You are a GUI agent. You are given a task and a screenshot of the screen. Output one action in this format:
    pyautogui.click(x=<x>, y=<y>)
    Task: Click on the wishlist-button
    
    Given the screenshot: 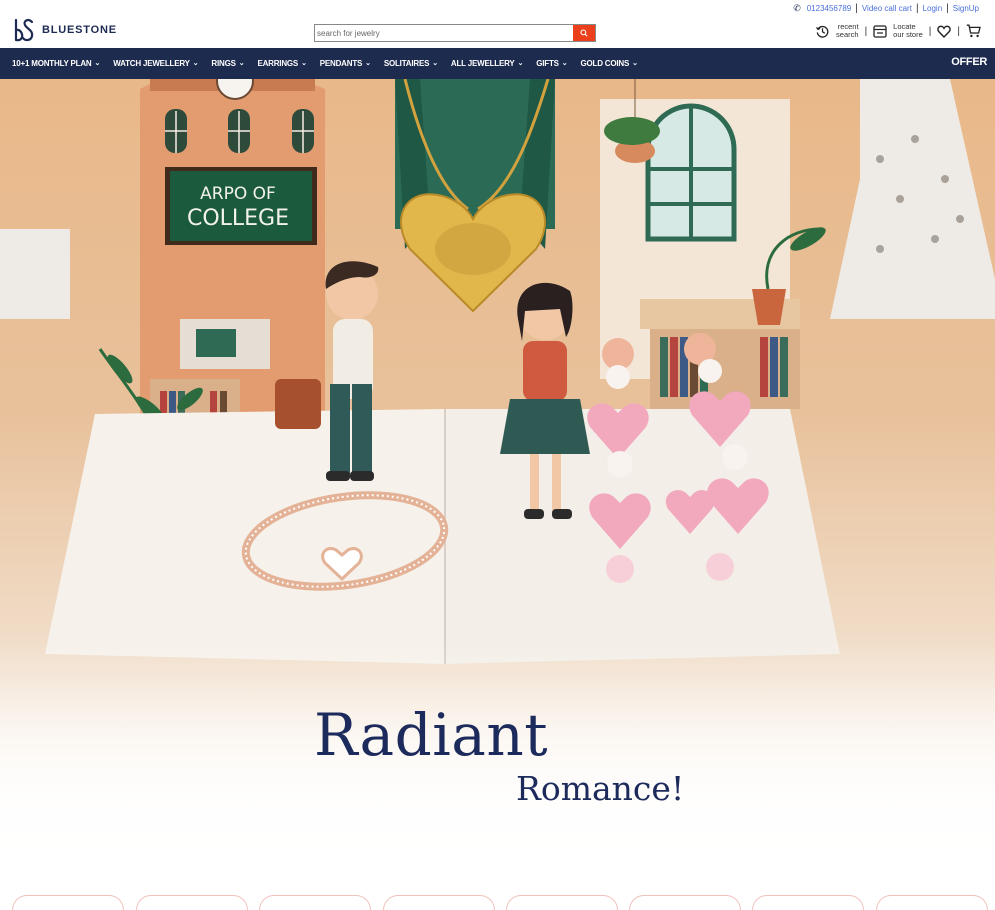 What is the action you would take?
    pyautogui.click(x=944, y=31)
    